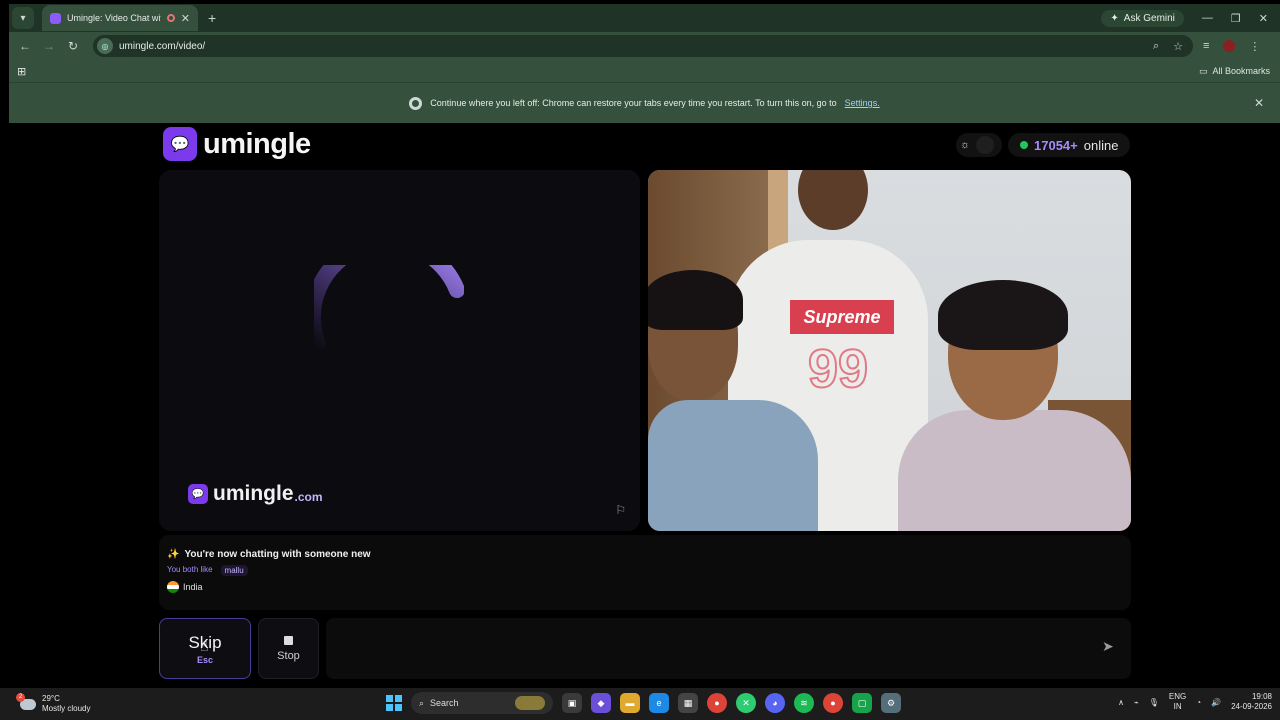 The height and width of the screenshot is (720, 1280). Describe the element at coordinates (842, 317) in the screenshot. I see `shirt-logo: Supreme` at that location.